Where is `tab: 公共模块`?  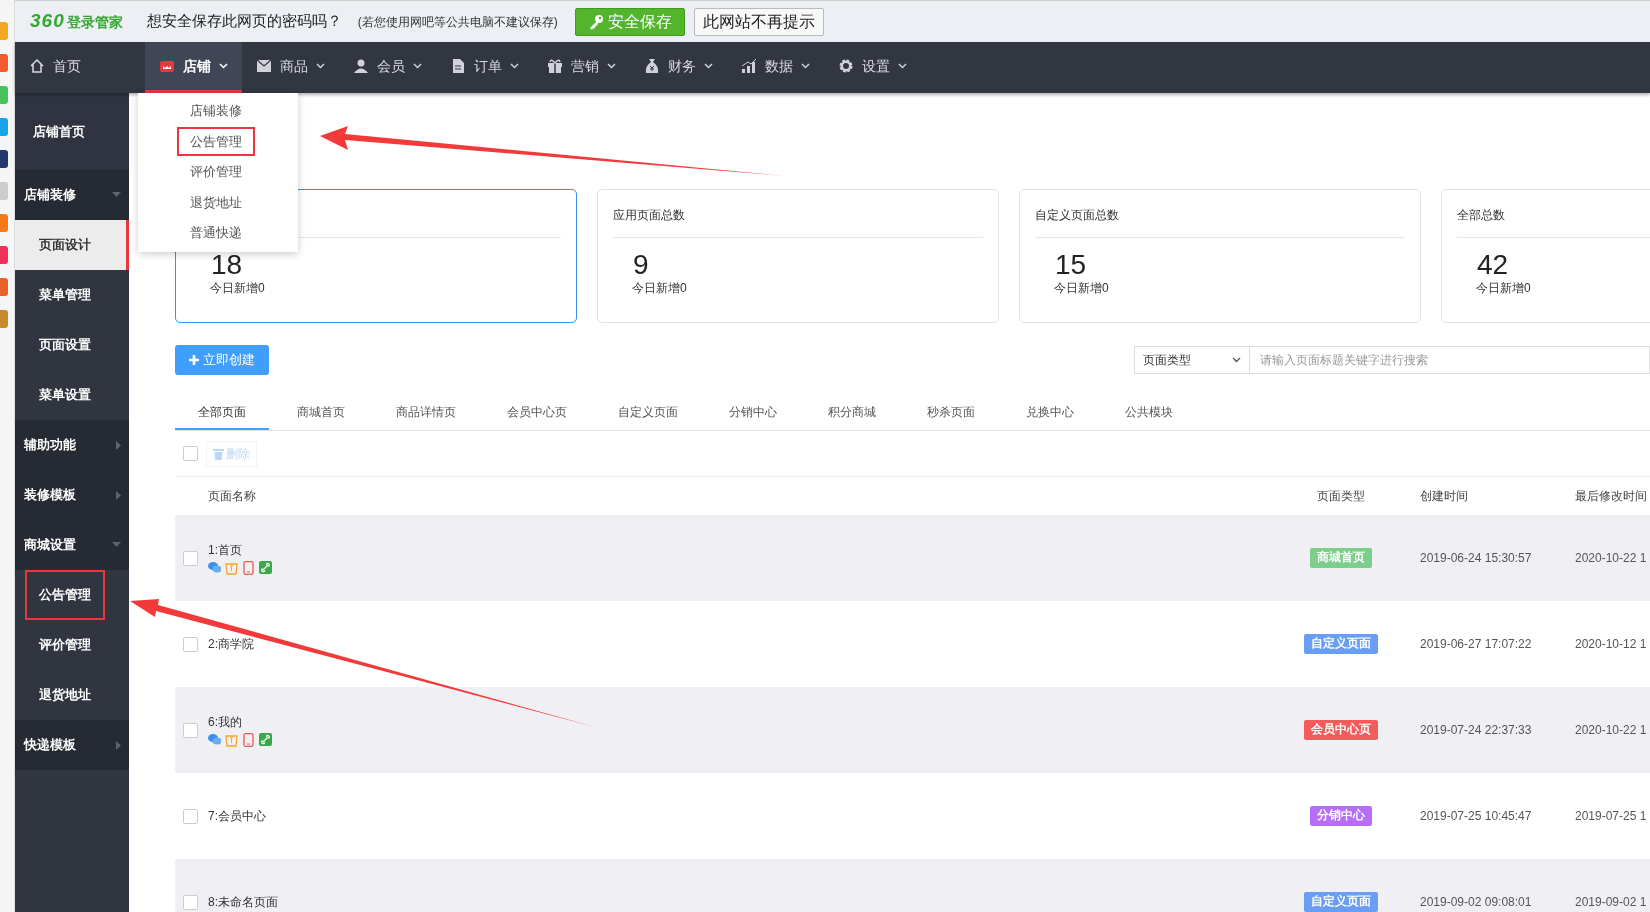
tab: 公共模块 is located at coordinates (1149, 412).